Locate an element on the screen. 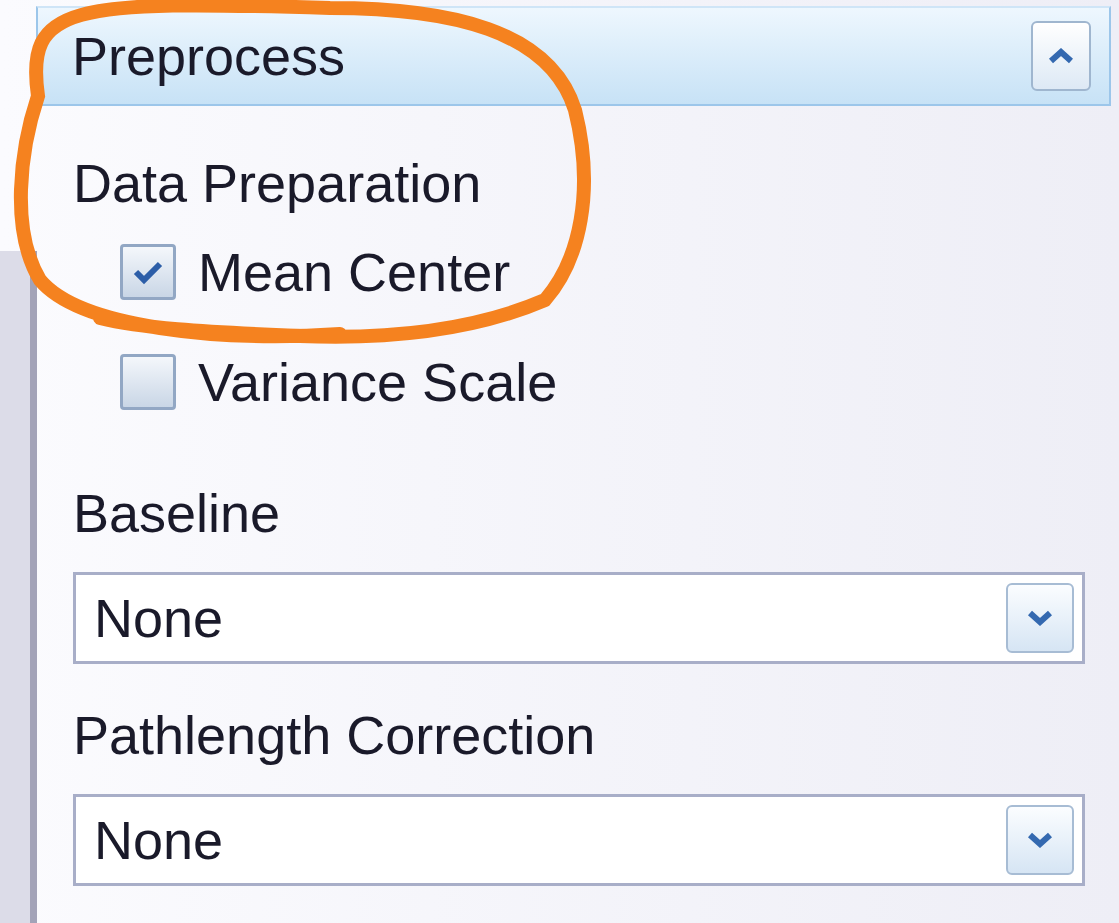 This screenshot has height=923, width=1119. checkbox-label: Variance Scale is located at coordinates (378, 382).